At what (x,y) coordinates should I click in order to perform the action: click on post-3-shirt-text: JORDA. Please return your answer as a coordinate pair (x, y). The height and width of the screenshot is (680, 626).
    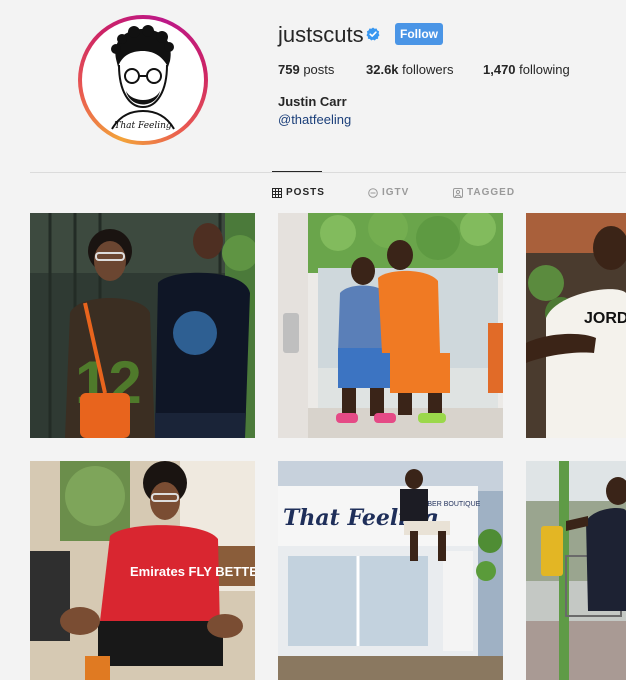
    Looking at the image, I should click on (605, 318).